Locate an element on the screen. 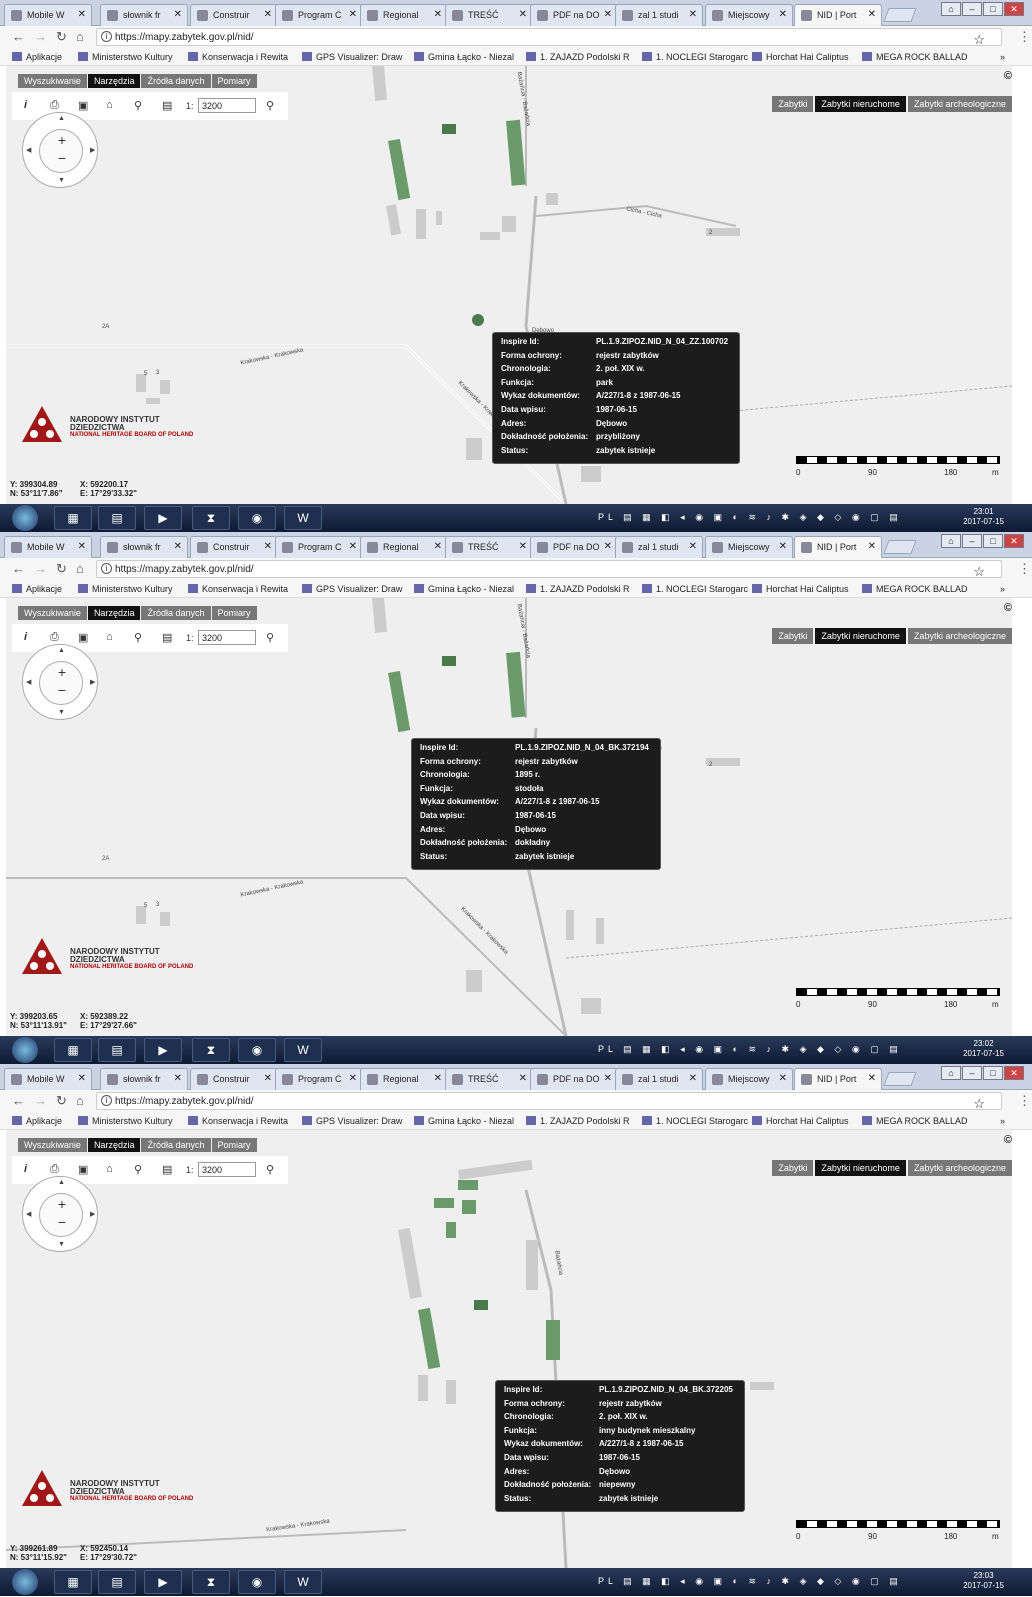 This screenshot has height=1597, width=1032. browser-tab: słownik fr ✕ is located at coordinates (144, 15).